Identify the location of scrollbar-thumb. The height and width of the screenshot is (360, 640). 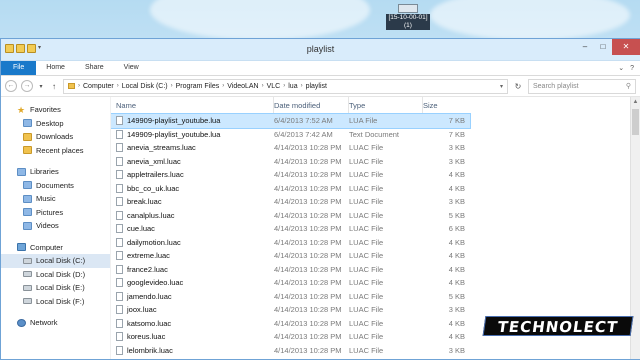
(635, 122).